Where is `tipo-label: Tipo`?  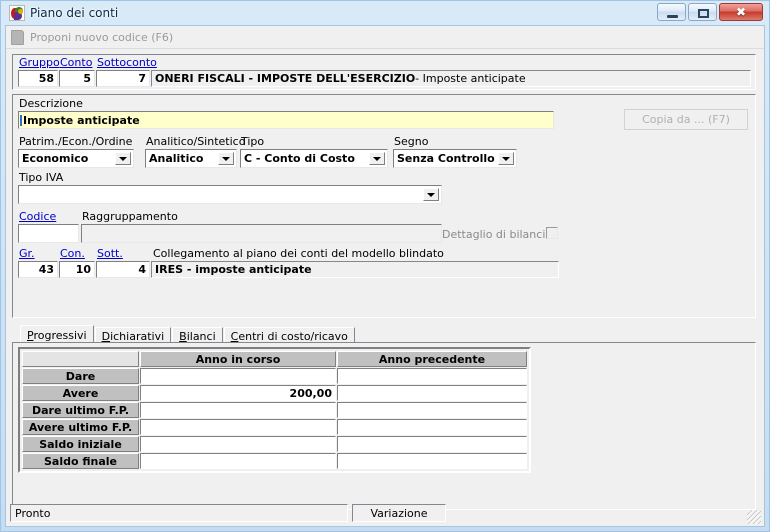
tipo-label: Tipo is located at coordinates (253, 141).